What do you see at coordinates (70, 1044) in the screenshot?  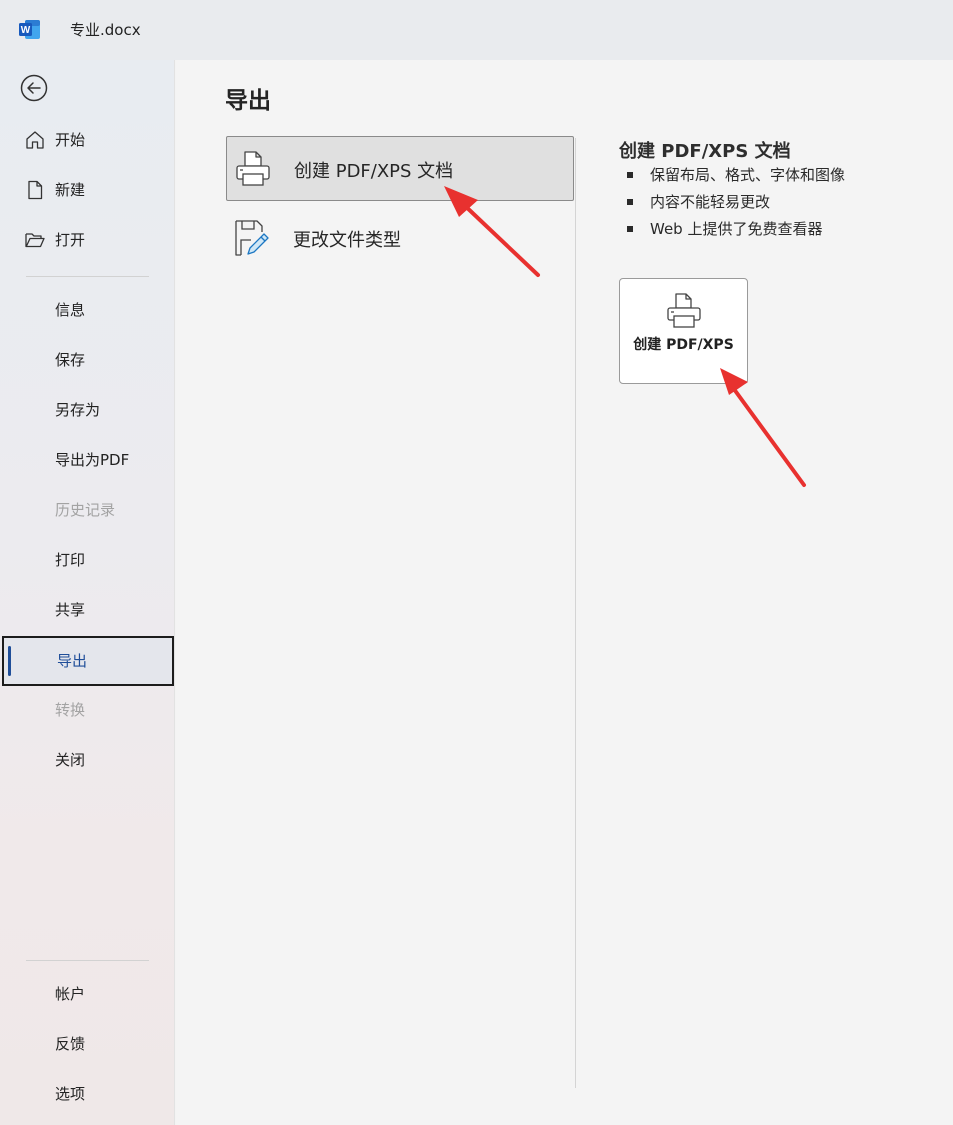 I see `sidebar-item-label: 反馈` at bounding box center [70, 1044].